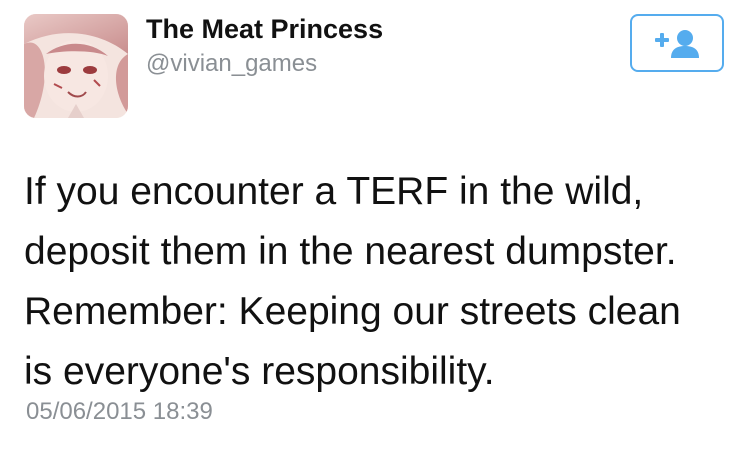 This screenshot has height=455, width=750. I want to click on avatar, so click(76, 66).